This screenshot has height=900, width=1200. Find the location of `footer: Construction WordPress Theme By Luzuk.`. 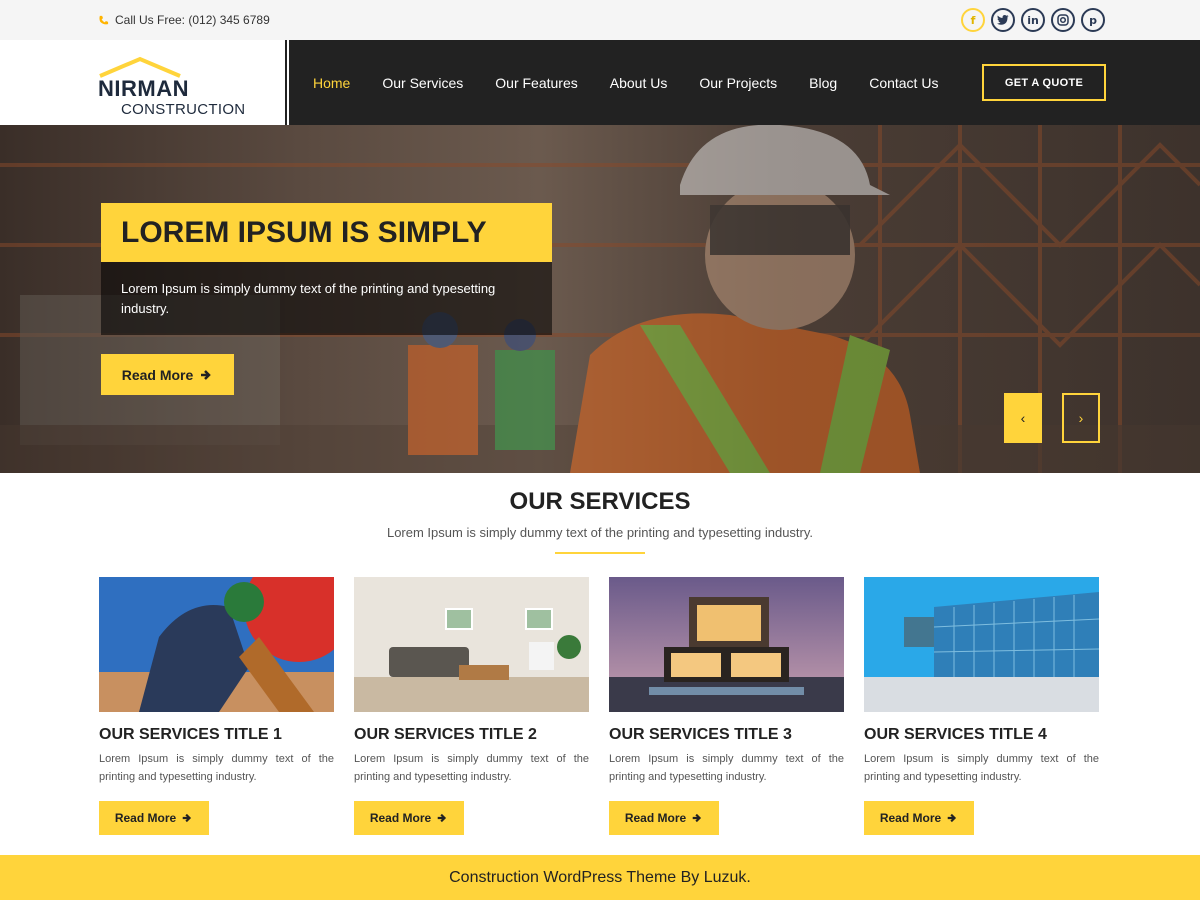

footer: Construction WordPress Theme By Luzuk. is located at coordinates (600, 877).